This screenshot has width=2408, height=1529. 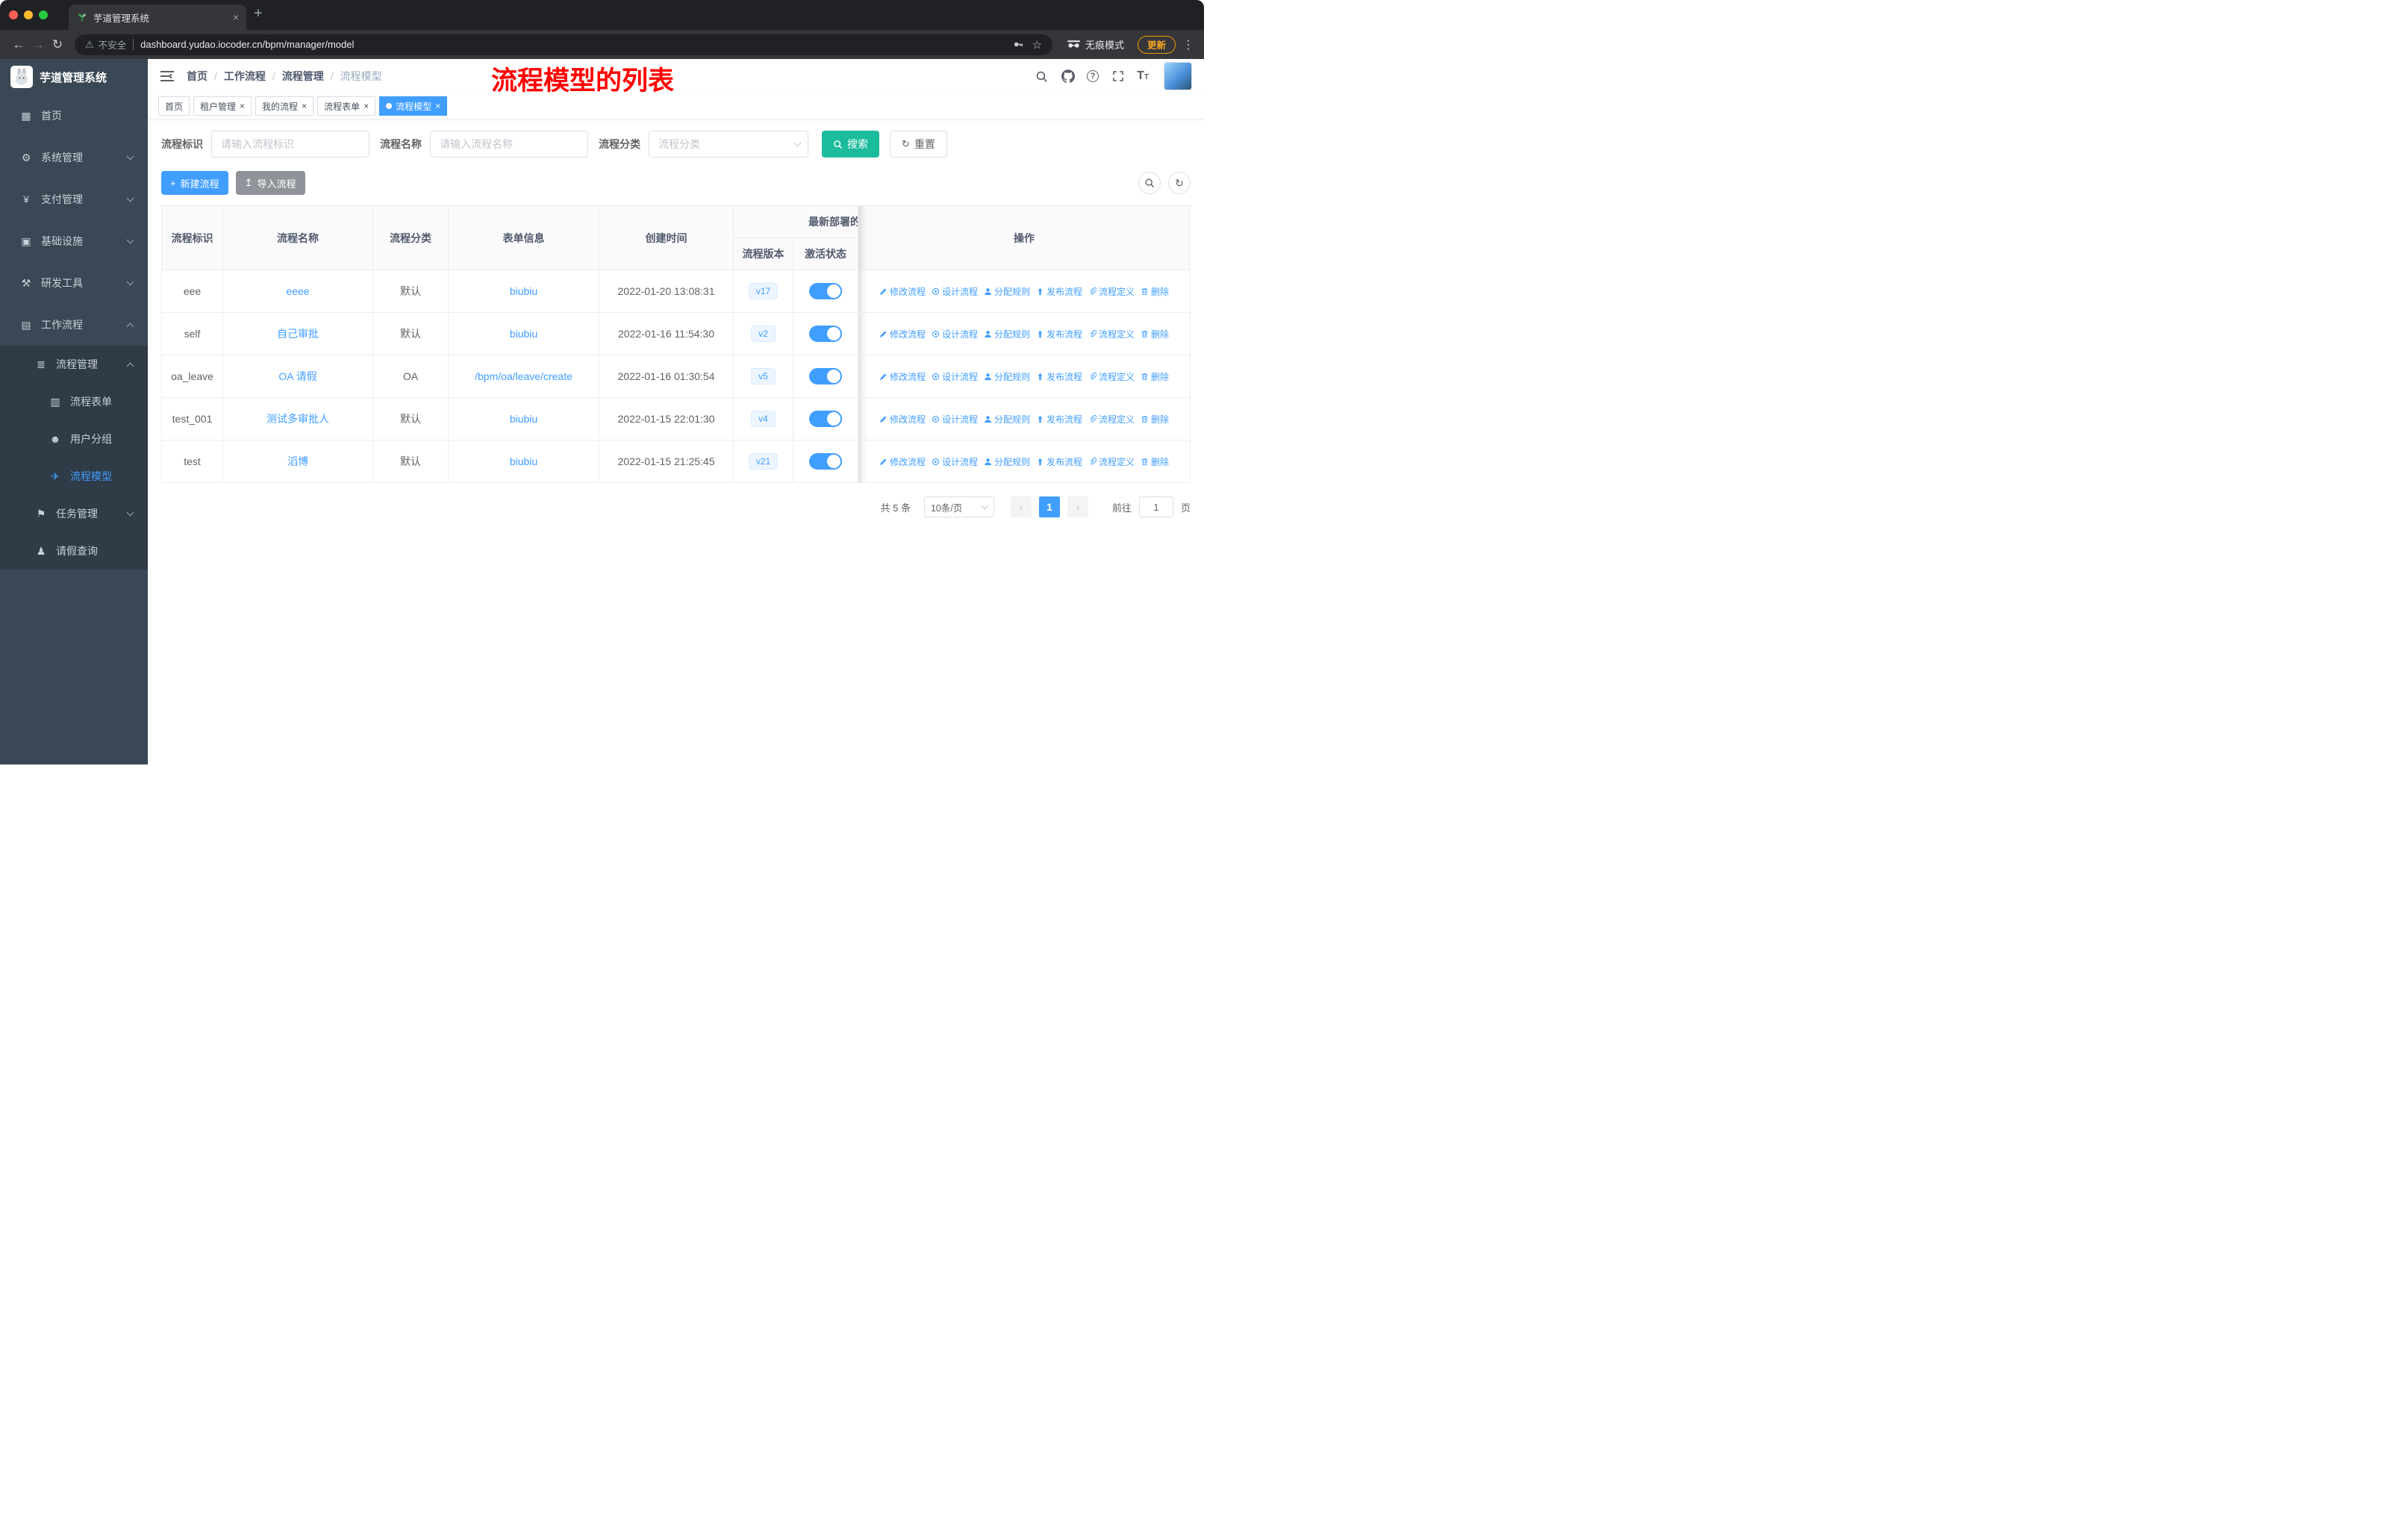 What do you see at coordinates (1155, 507) in the screenshot?
I see `goto-page-input` at bounding box center [1155, 507].